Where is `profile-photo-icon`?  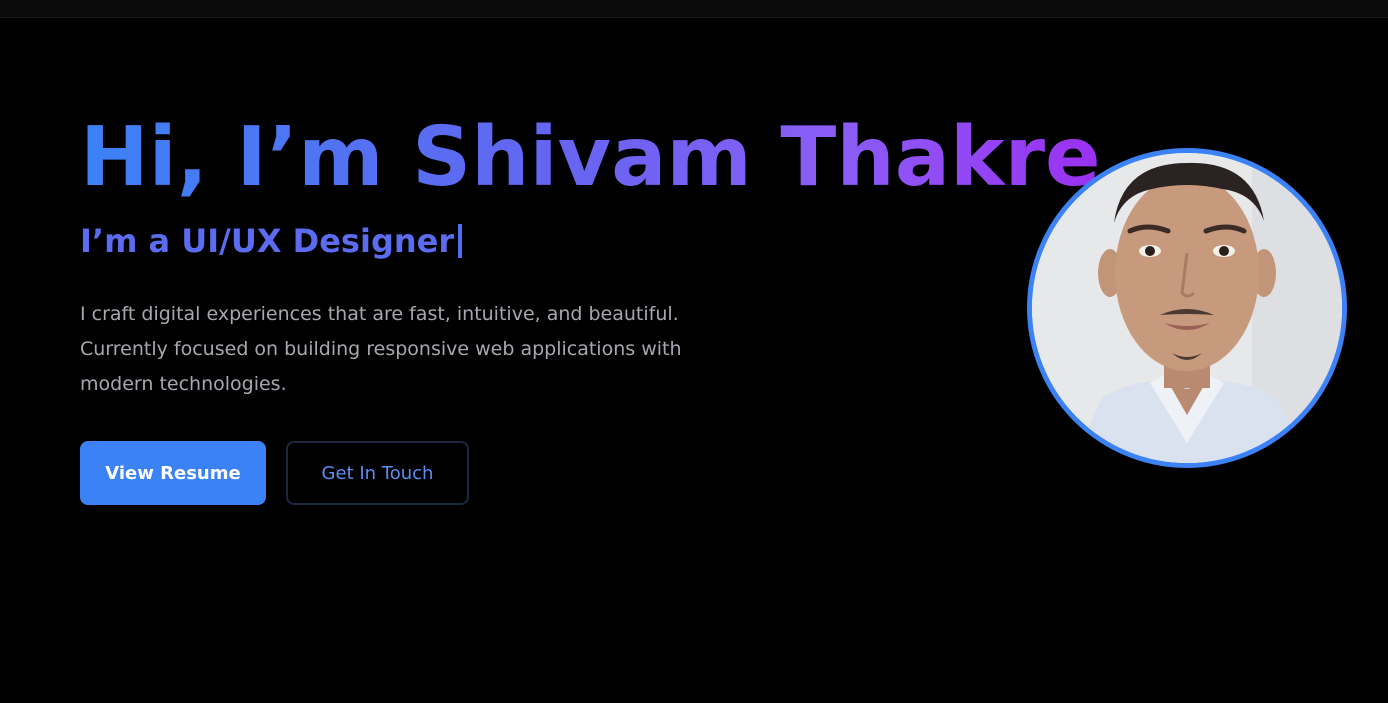
profile-photo-icon is located at coordinates (1187, 308).